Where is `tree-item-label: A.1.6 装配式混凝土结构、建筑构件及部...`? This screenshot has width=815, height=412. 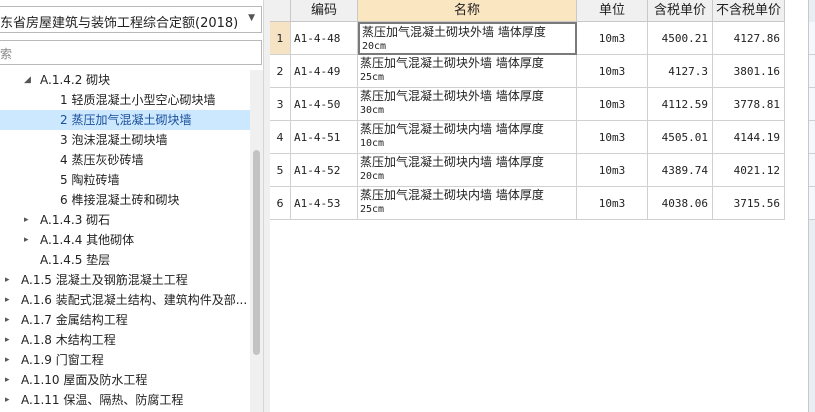
tree-item-label: A.1.6 装配式混凝土结构、建筑构件及部... is located at coordinates (134, 300).